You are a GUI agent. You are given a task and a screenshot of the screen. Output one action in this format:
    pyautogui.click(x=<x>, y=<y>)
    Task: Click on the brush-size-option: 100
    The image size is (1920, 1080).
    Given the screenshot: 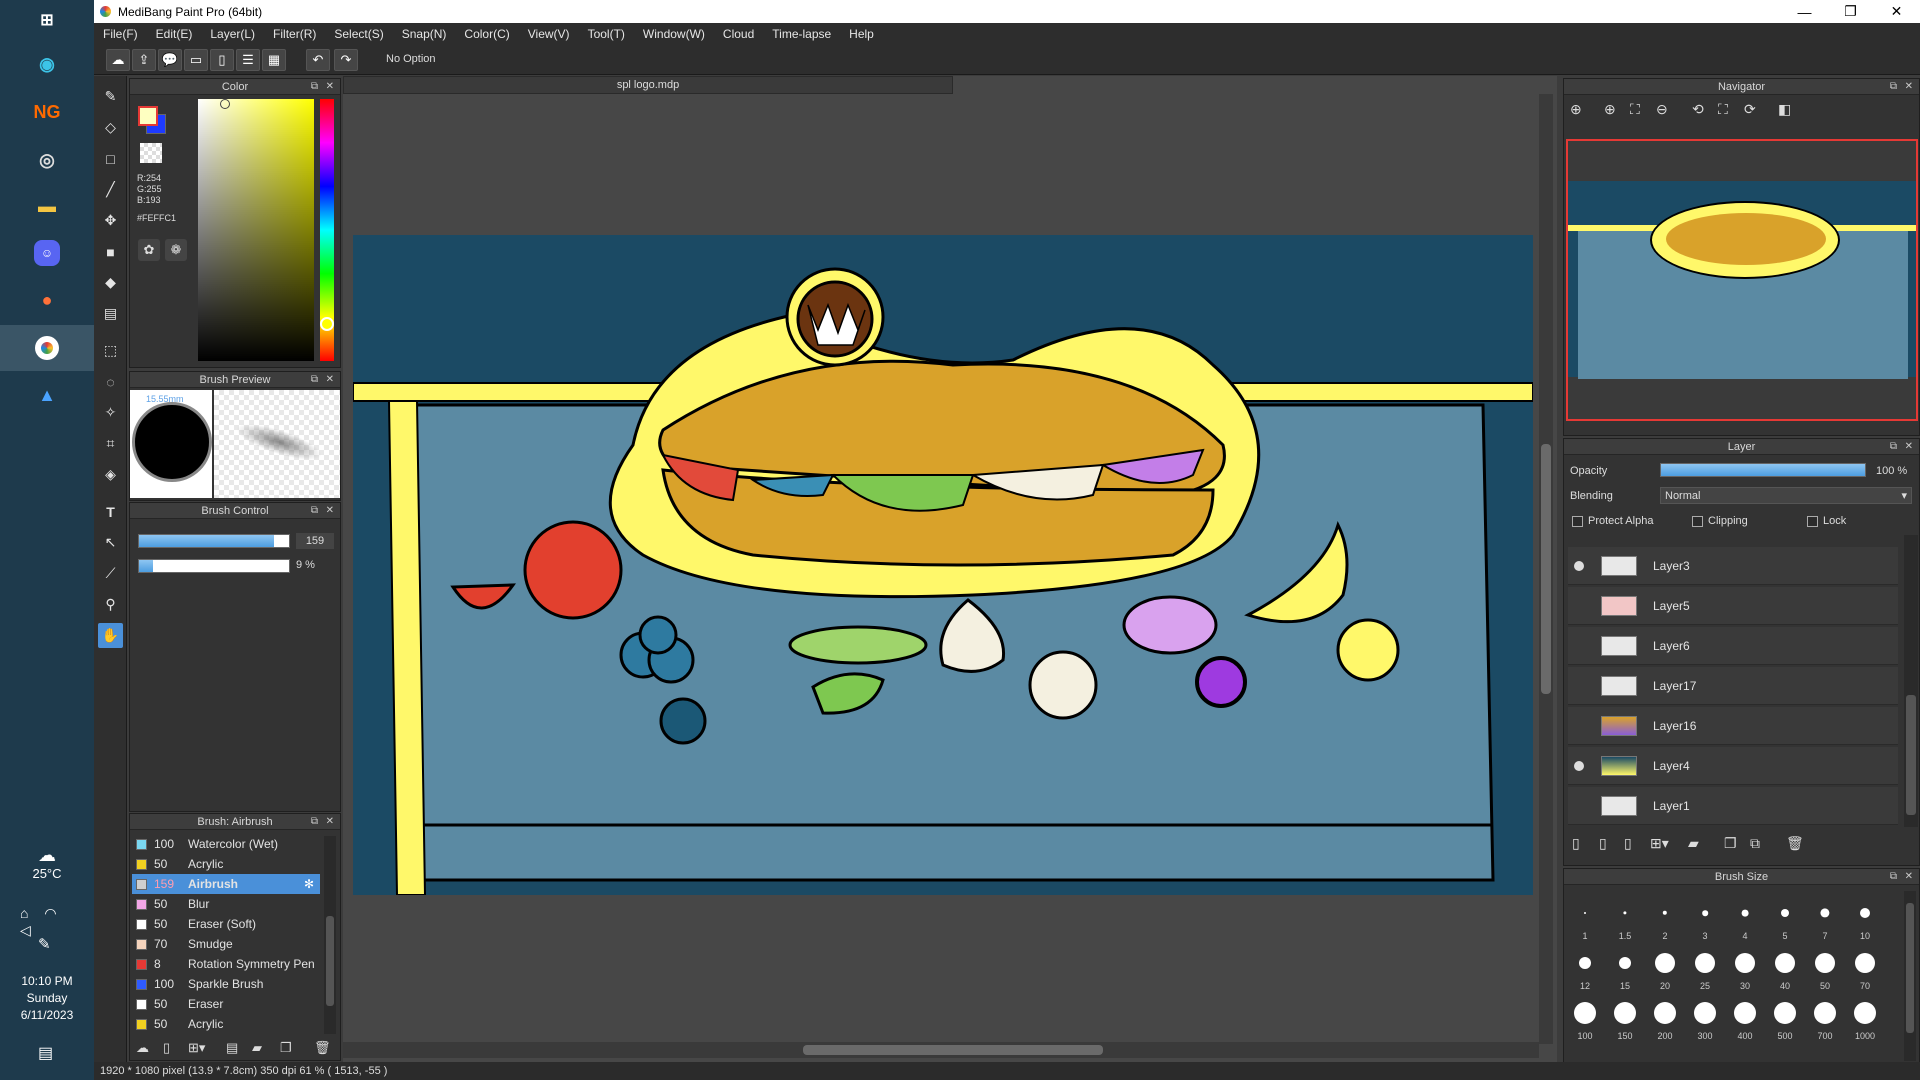 What is the action you would take?
    pyautogui.click(x=1585, y=1019)
    